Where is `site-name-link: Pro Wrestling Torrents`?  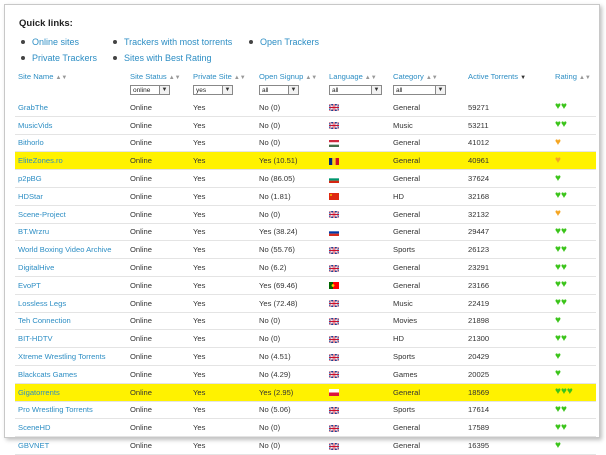 site-name-link: Pro Wrestling Torrents is located at coordinates (71, 410).